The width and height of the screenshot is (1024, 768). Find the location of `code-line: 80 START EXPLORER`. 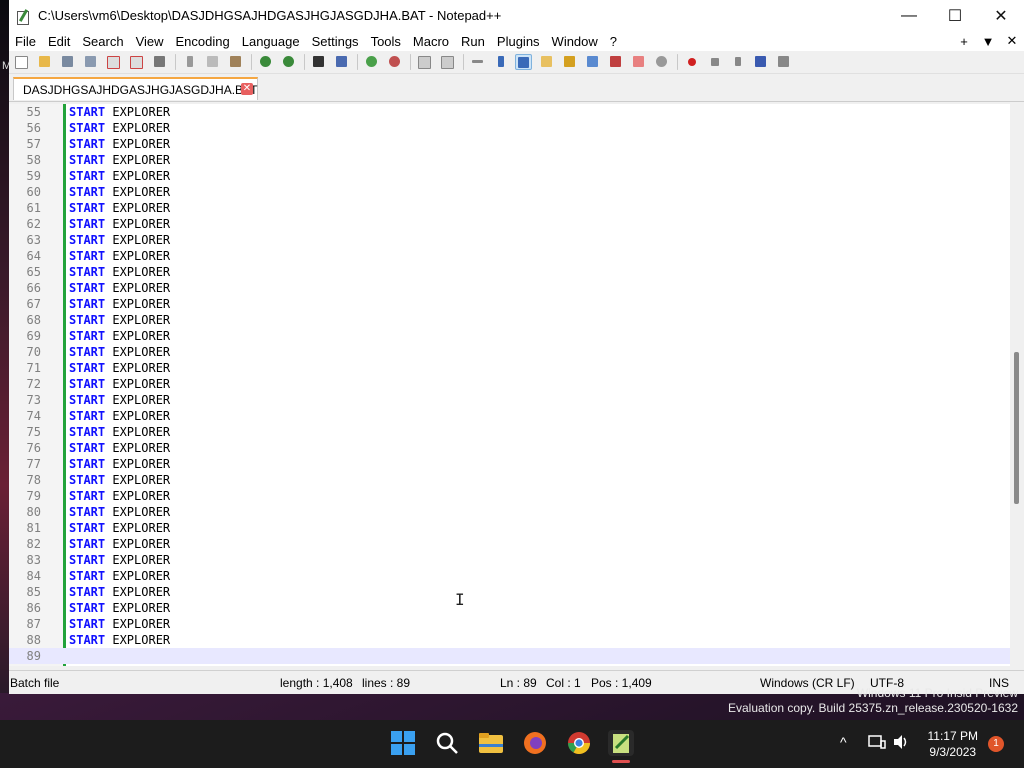

code-line: 80 START EXPLORER is located at coordinates (509, 512).